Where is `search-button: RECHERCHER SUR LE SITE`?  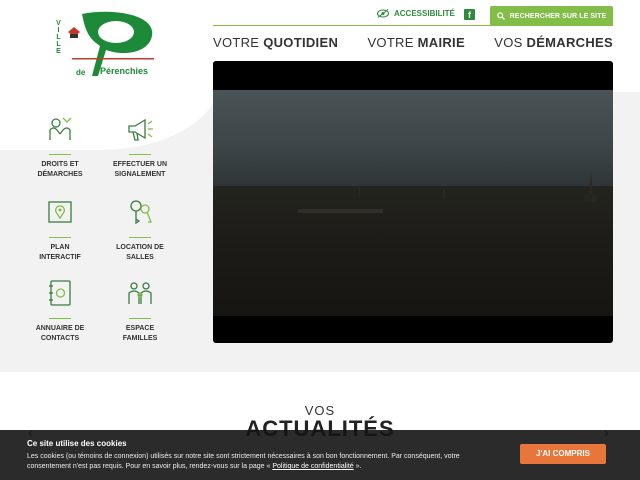 search-button: RECHERCHER SUR LE SITE is located at coordinates (551, 16).